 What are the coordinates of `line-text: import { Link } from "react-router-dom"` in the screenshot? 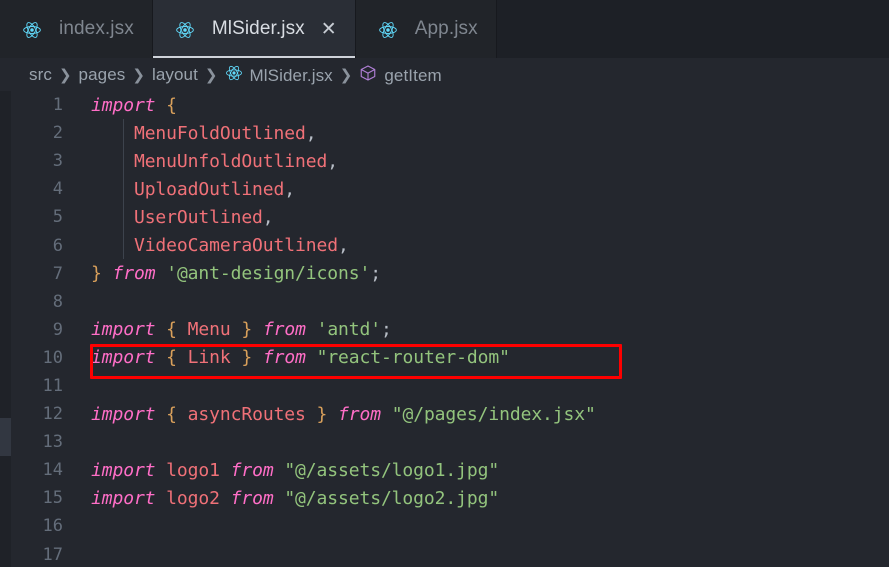 It's located at (476, 357).